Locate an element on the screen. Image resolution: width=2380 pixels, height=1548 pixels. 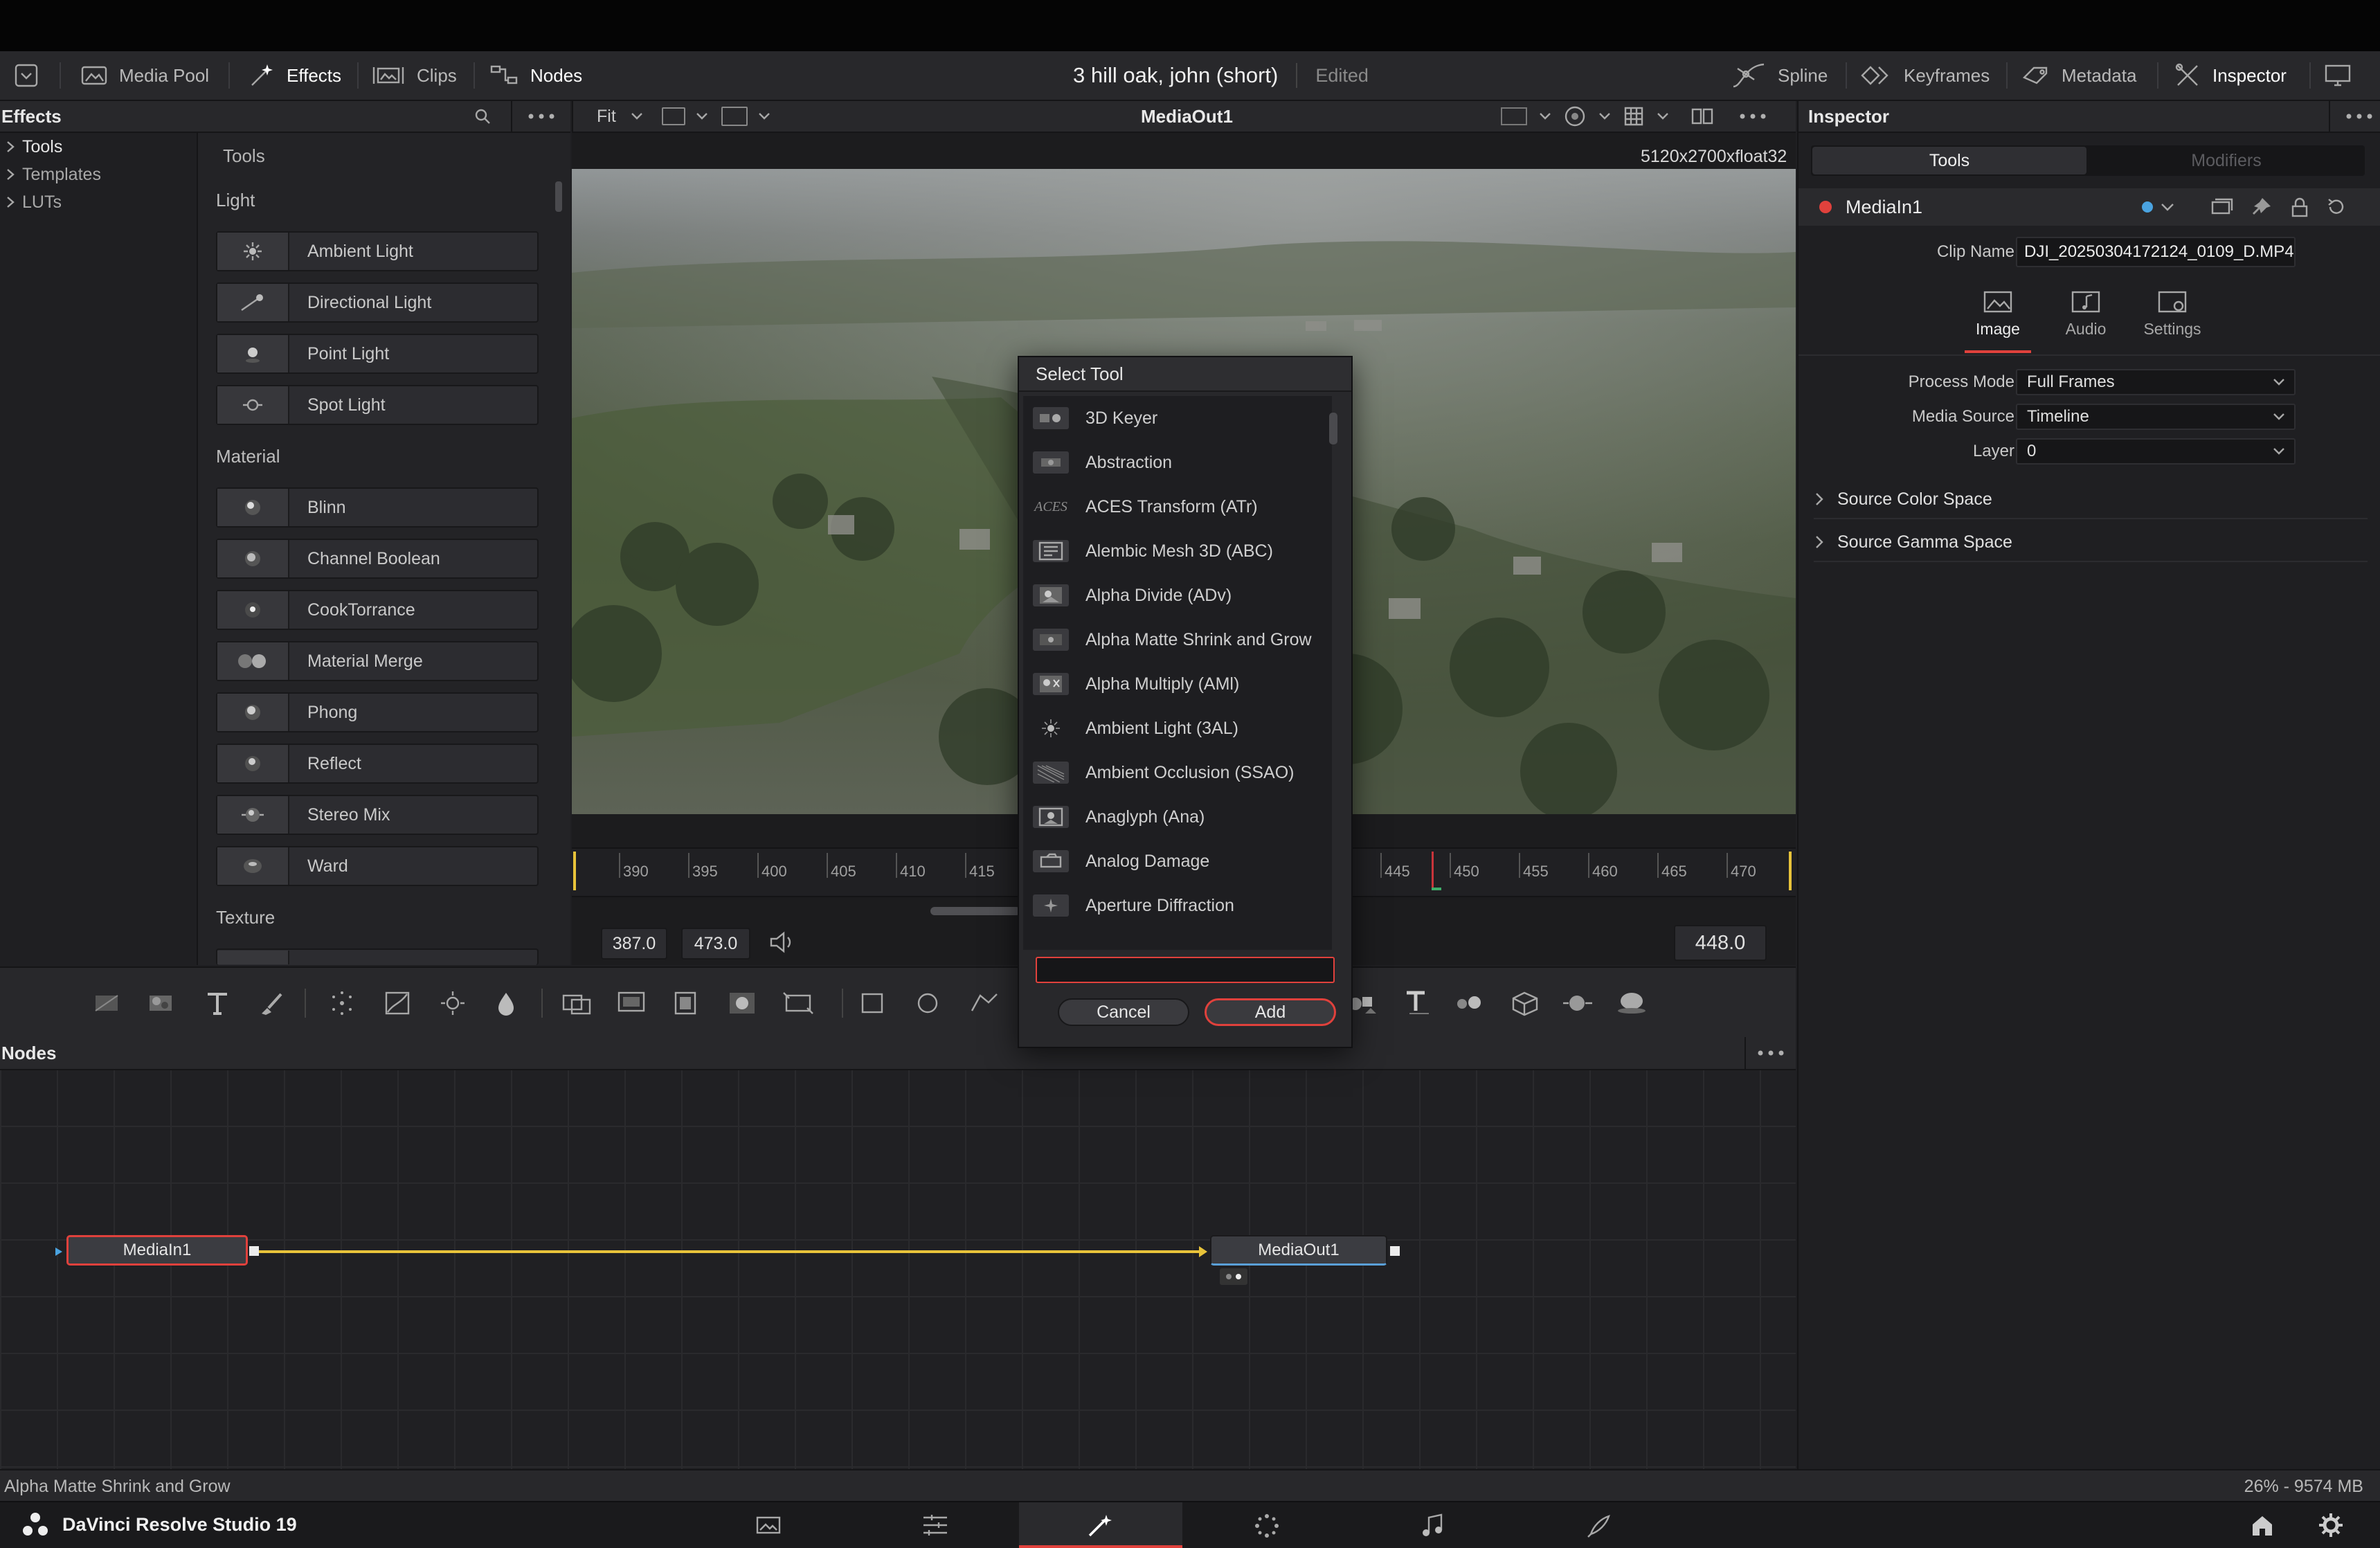
list-item-ambient-light: Ambient Light (3AL) is located at coordinates (1177, 728).